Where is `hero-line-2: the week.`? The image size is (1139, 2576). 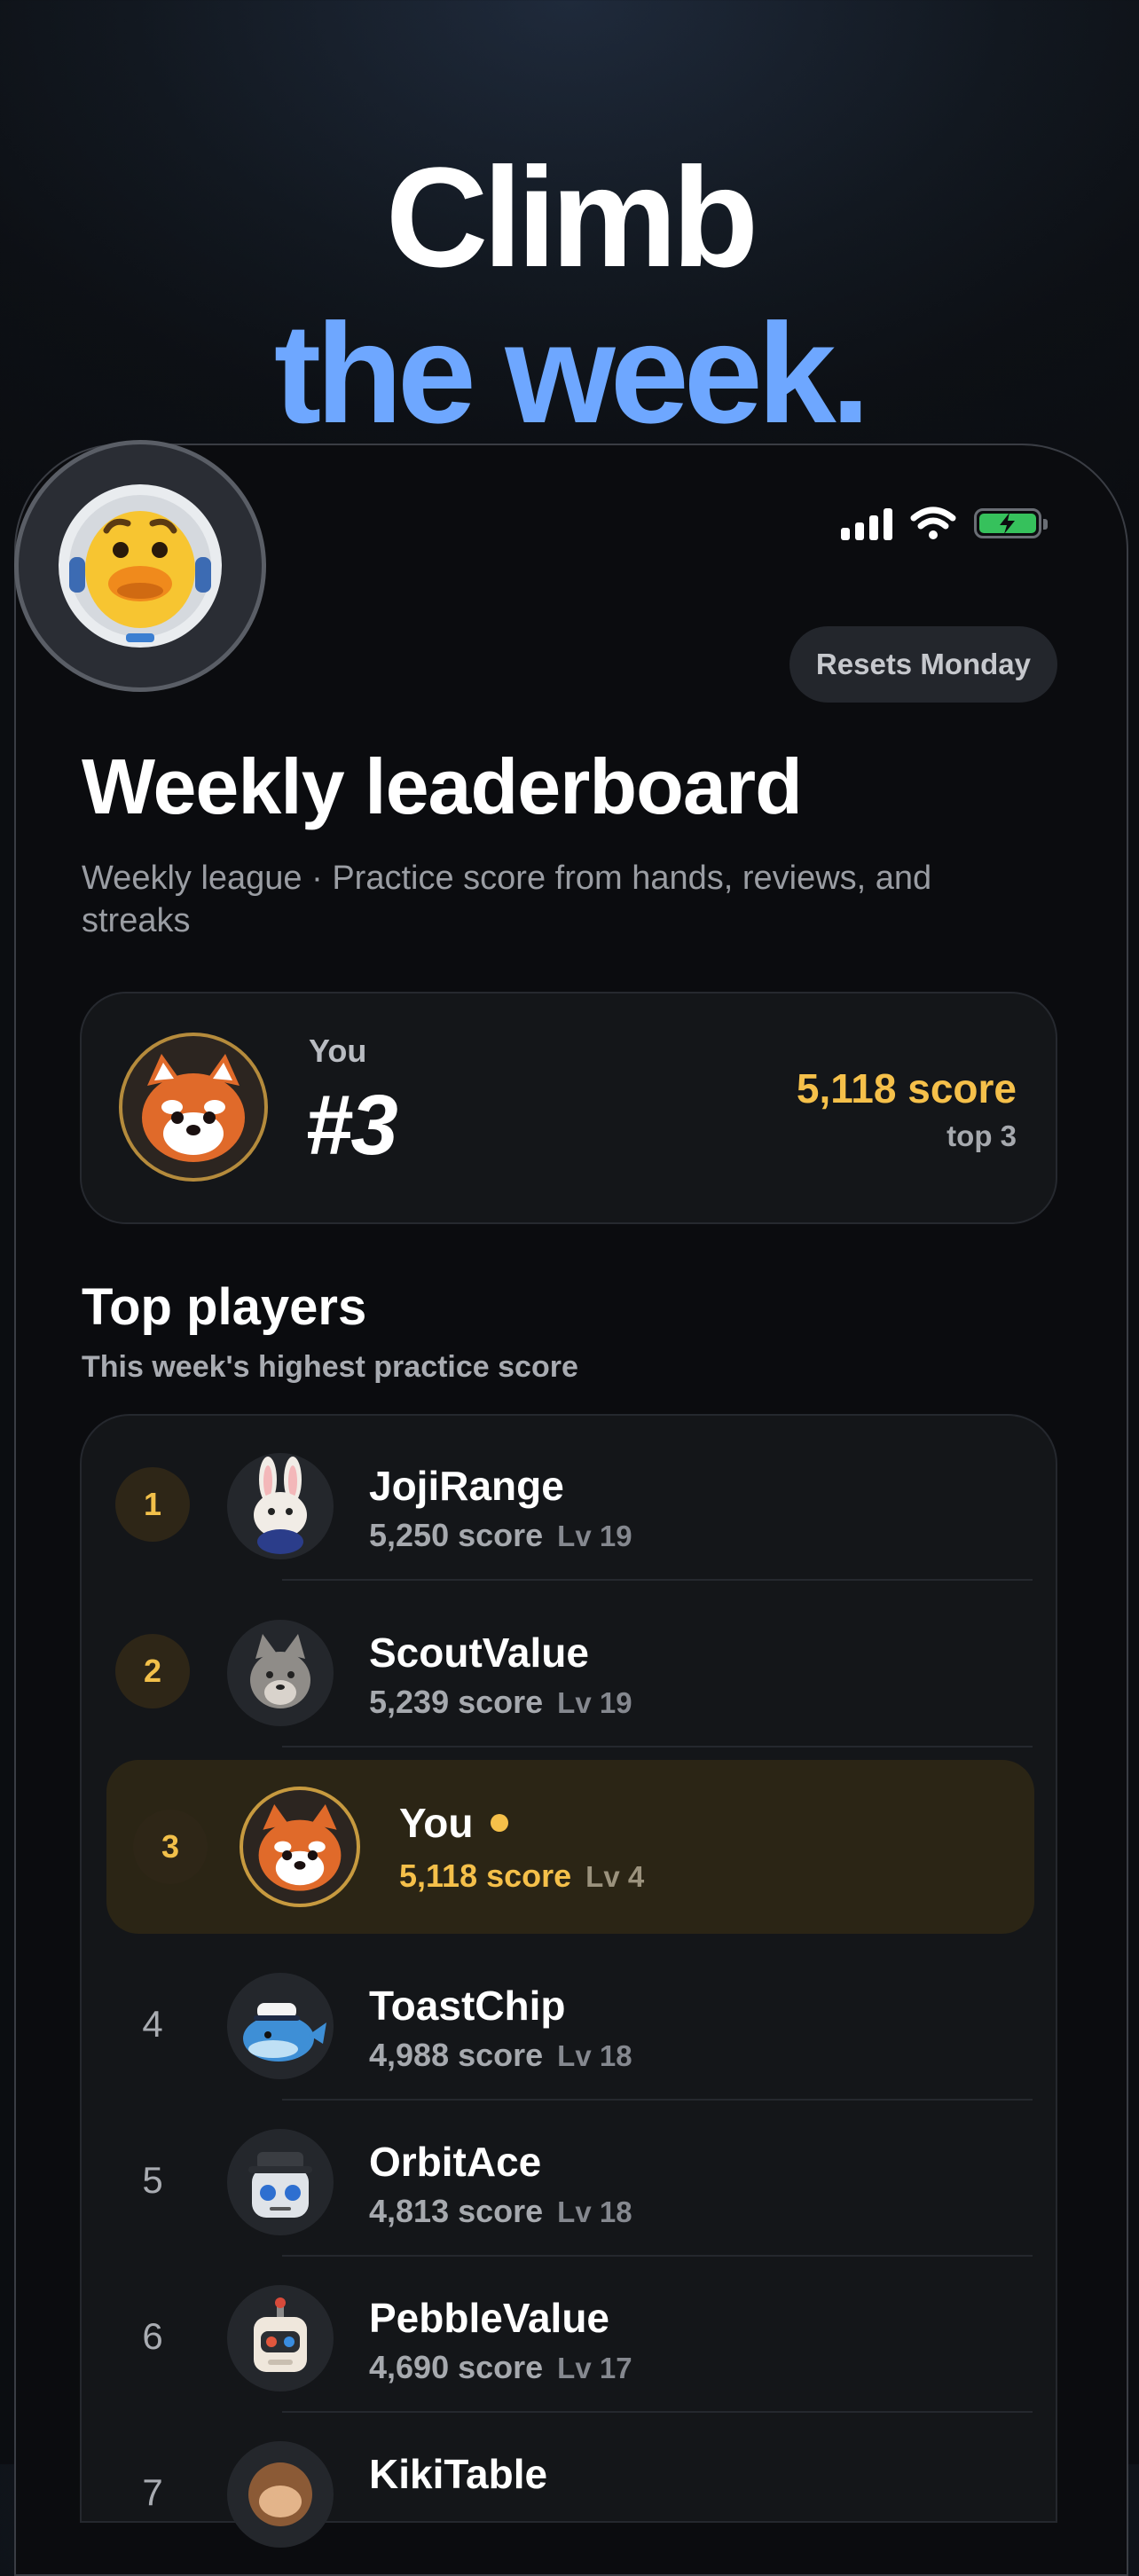
hero-line-2: the week. is located at coordinates (571, 373).